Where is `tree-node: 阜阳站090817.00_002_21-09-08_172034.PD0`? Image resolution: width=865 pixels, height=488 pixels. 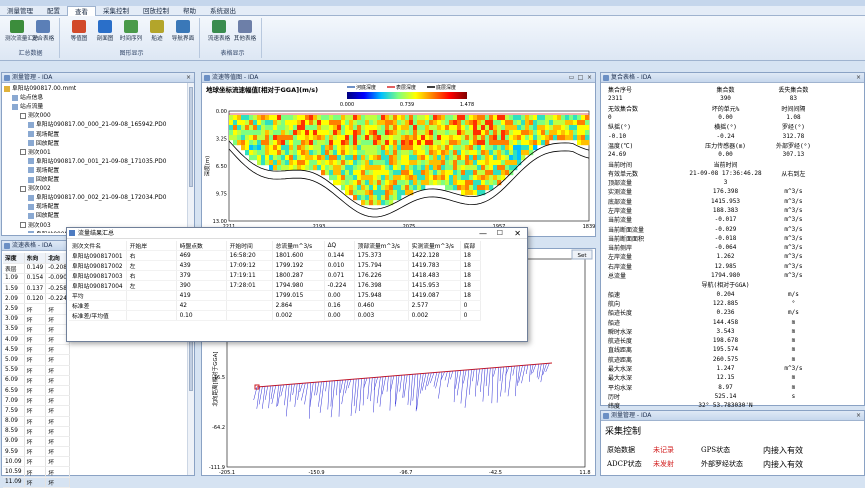 tree-node: 阜阳站090817.00_002_21-09-08_172034.PD0 is located at coordinates (97, 198).